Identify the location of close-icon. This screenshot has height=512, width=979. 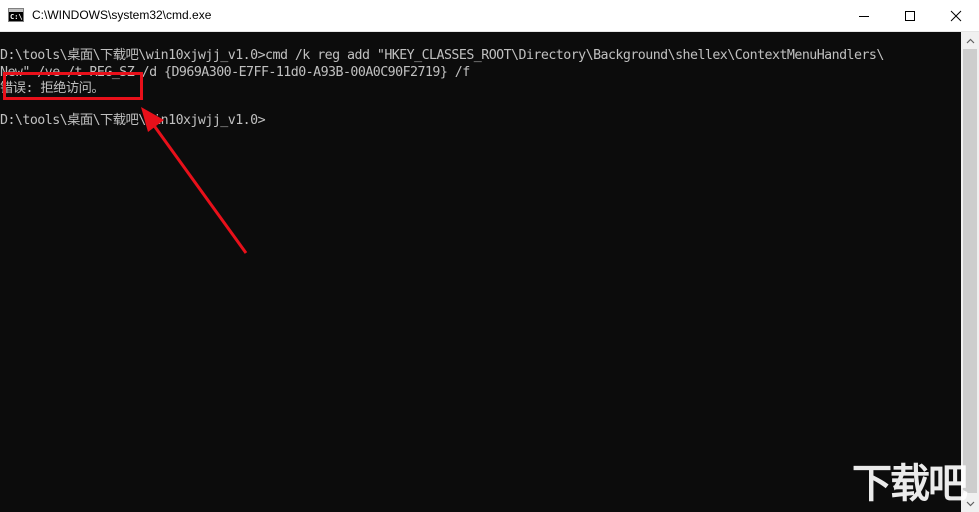
(956, 15).